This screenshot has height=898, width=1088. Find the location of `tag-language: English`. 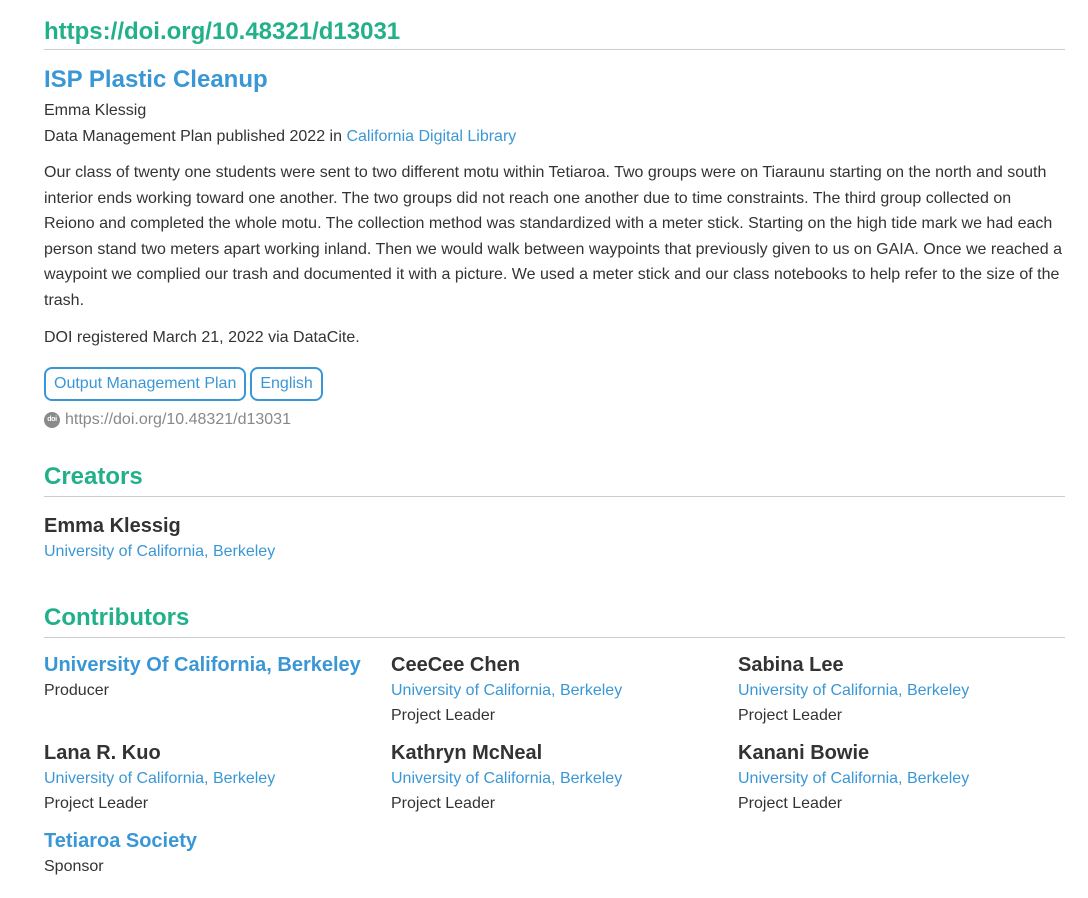

tag-language: English is located at coordinates (286, 383).